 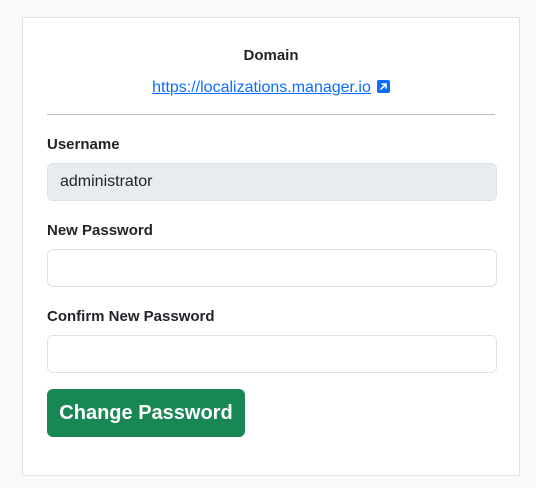 What do you see at coordinates (383, 86) in the screenshot?
I see `external-link-icon` at bounding box center [383, 86].